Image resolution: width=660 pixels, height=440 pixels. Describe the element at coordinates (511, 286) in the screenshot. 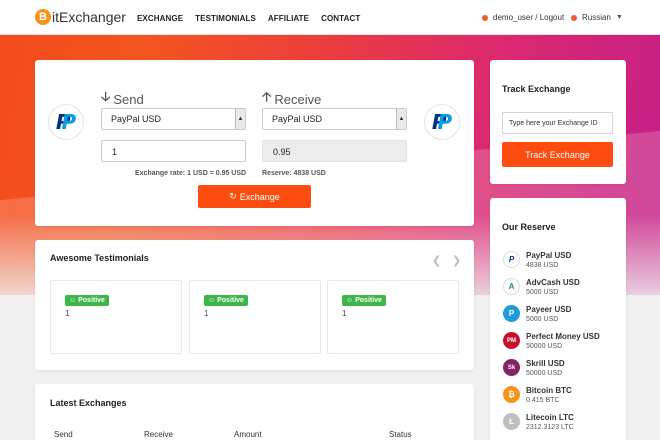

I see `advcash-icon: A` at that location.